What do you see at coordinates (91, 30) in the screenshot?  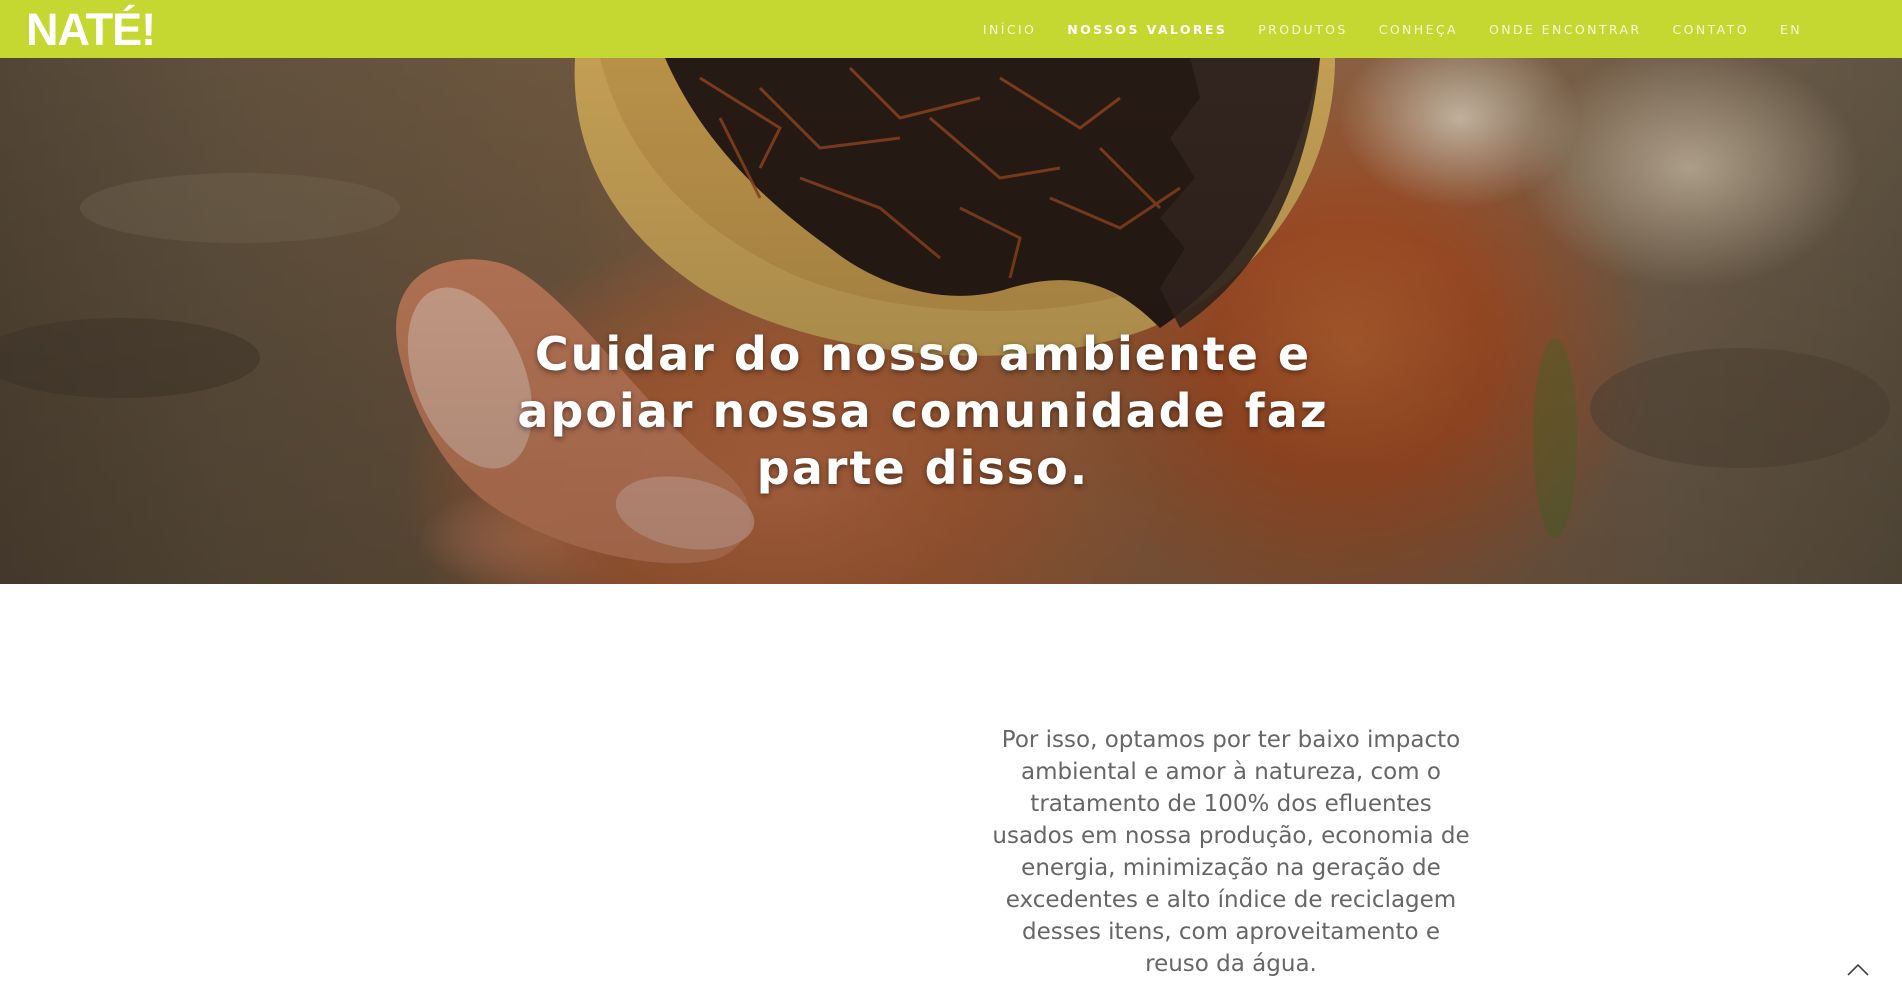 I see `logo: NATÉ!` at bounding box center [91, 30].